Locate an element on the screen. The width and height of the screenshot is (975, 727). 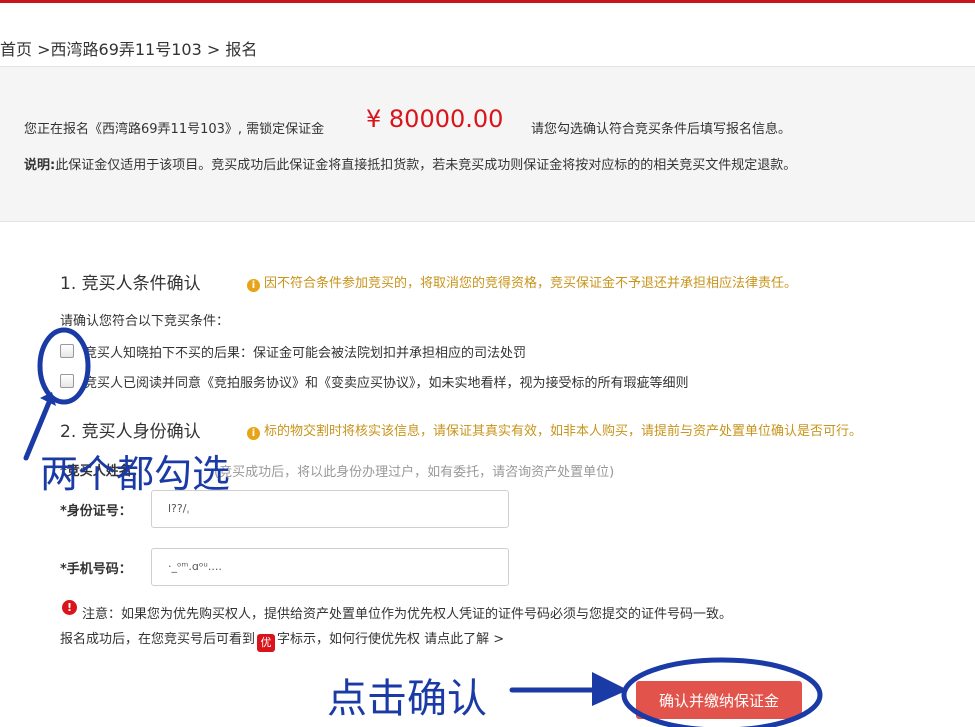
deposit-notice-text: 您正在报名《西湾路69弄11号103》, 需锁定保证金 is located at coordinates (174, 129).